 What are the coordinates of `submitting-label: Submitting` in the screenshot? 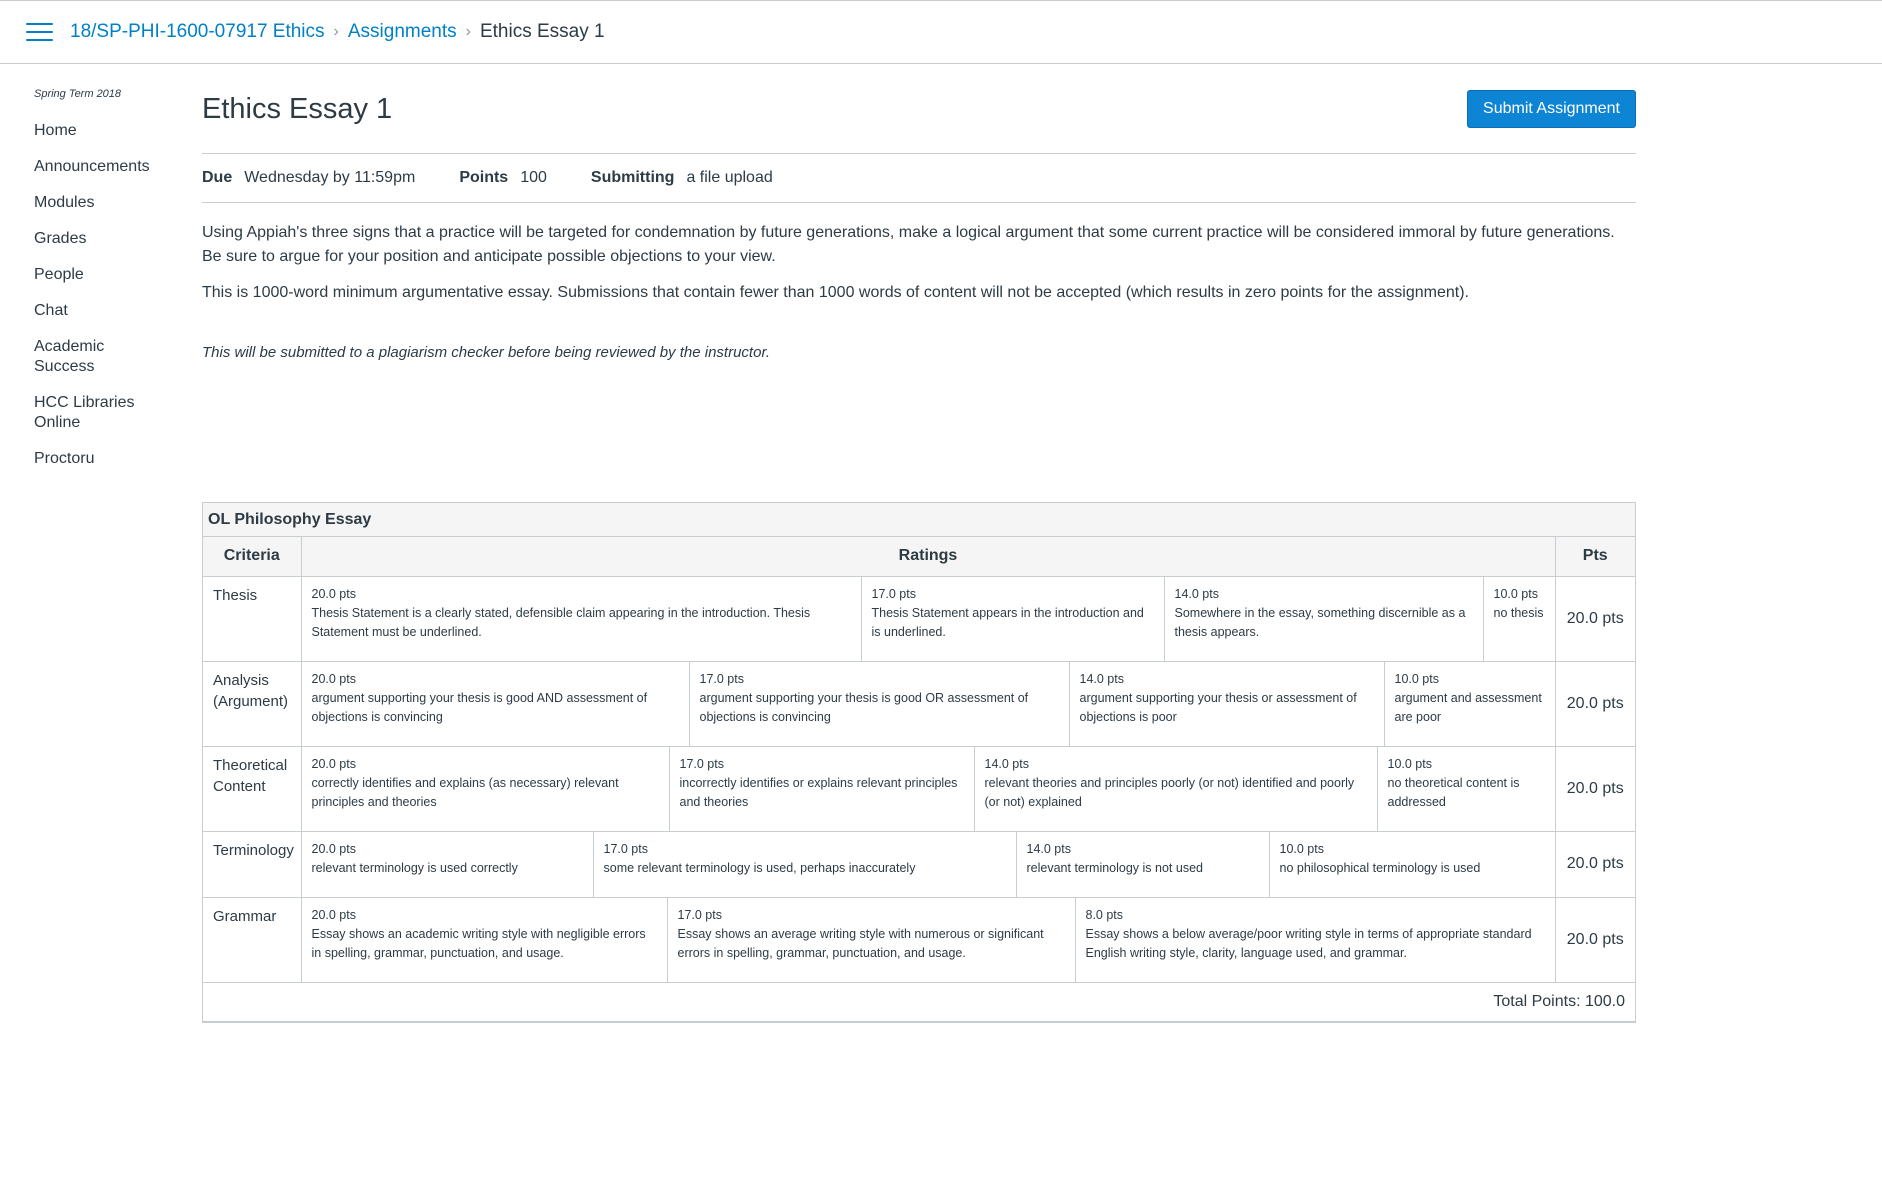 It's located at (632, 177).